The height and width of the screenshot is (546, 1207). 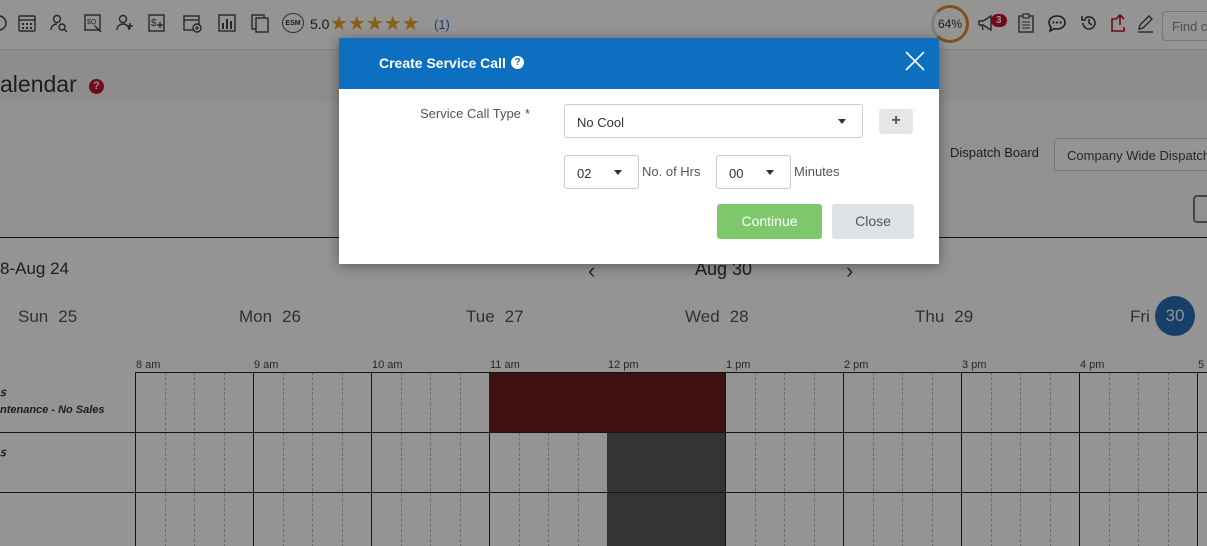 I want to click on minutes-select: 00, so click(x=753, y=172).